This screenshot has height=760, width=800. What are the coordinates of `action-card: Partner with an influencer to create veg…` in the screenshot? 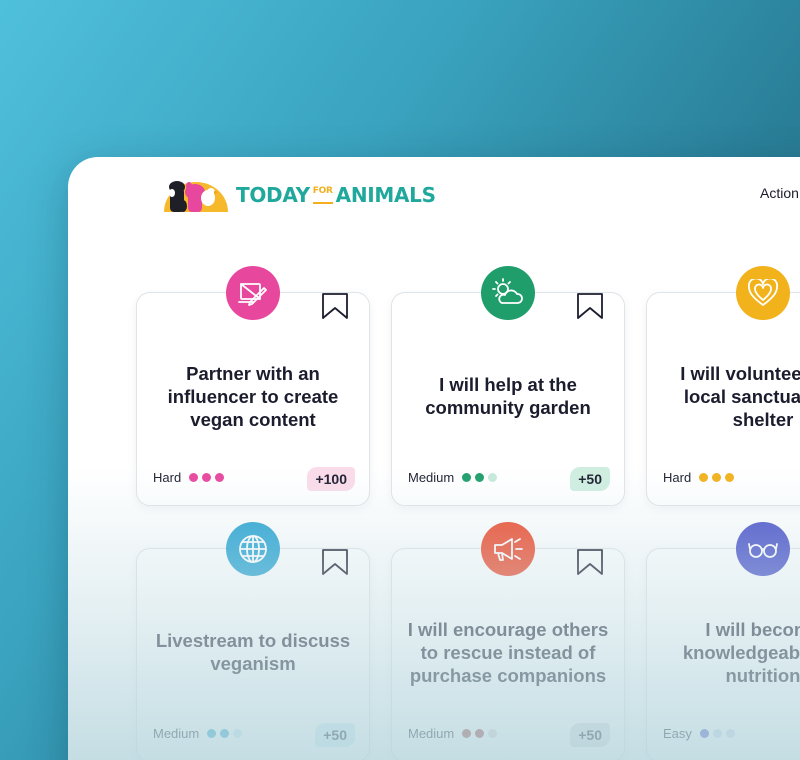 It's located at (253, 386).